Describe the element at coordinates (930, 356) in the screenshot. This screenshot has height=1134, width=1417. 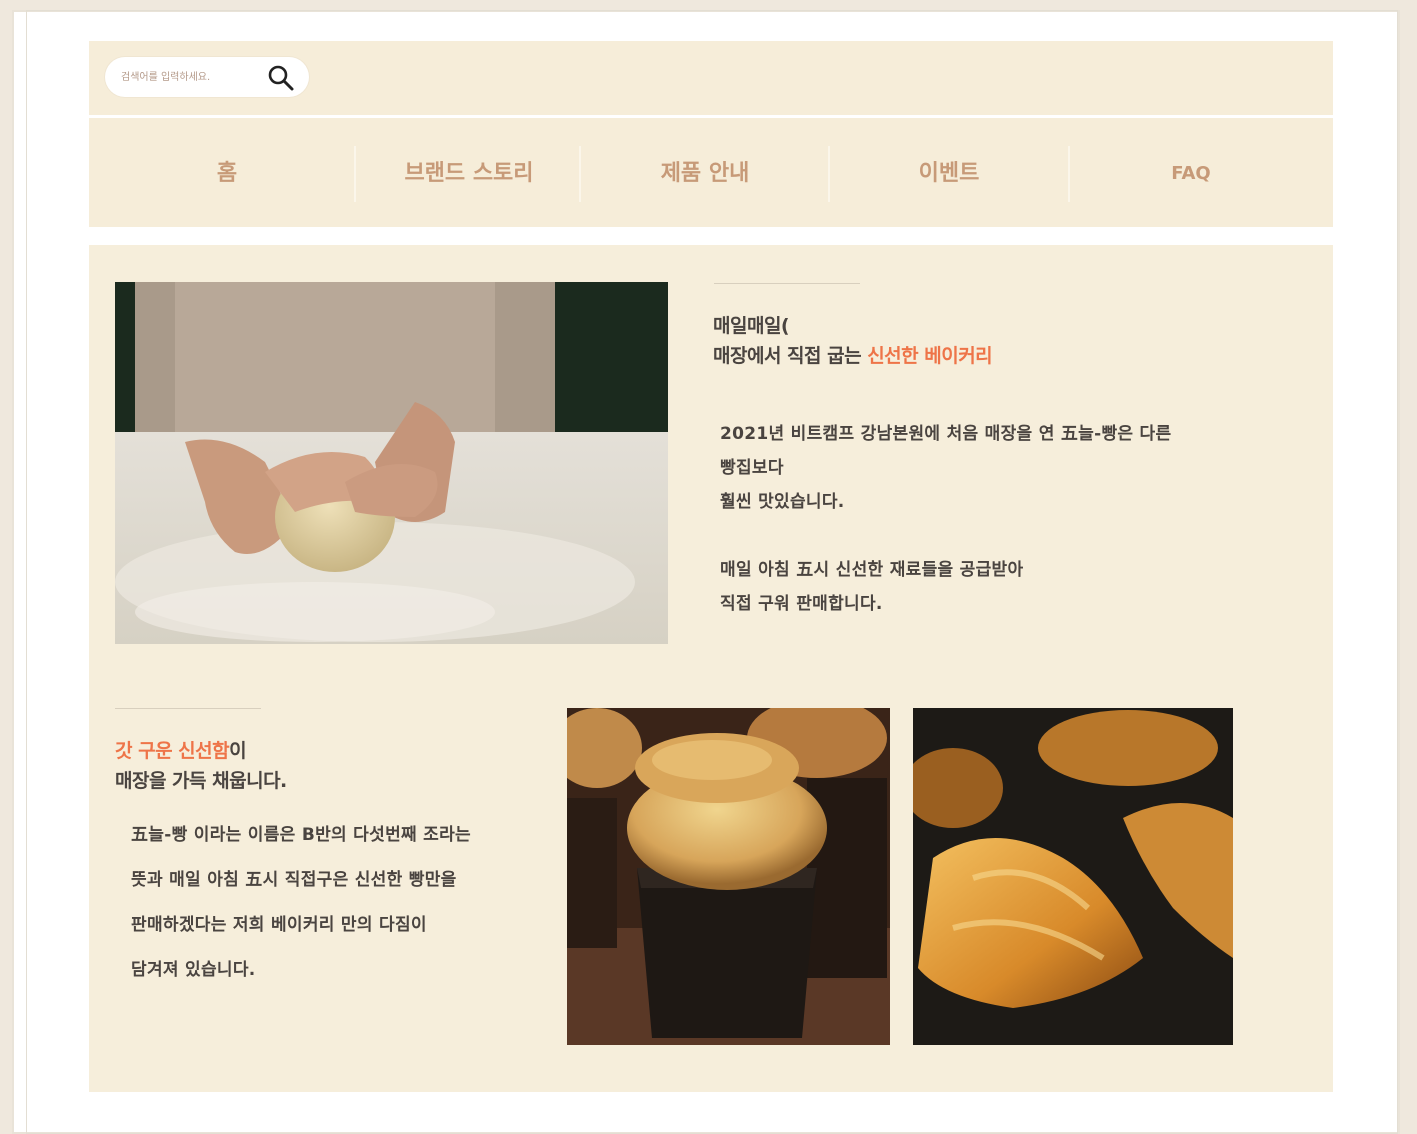
I see `section1-headline-accent: 신선한 베이커리` at that location.